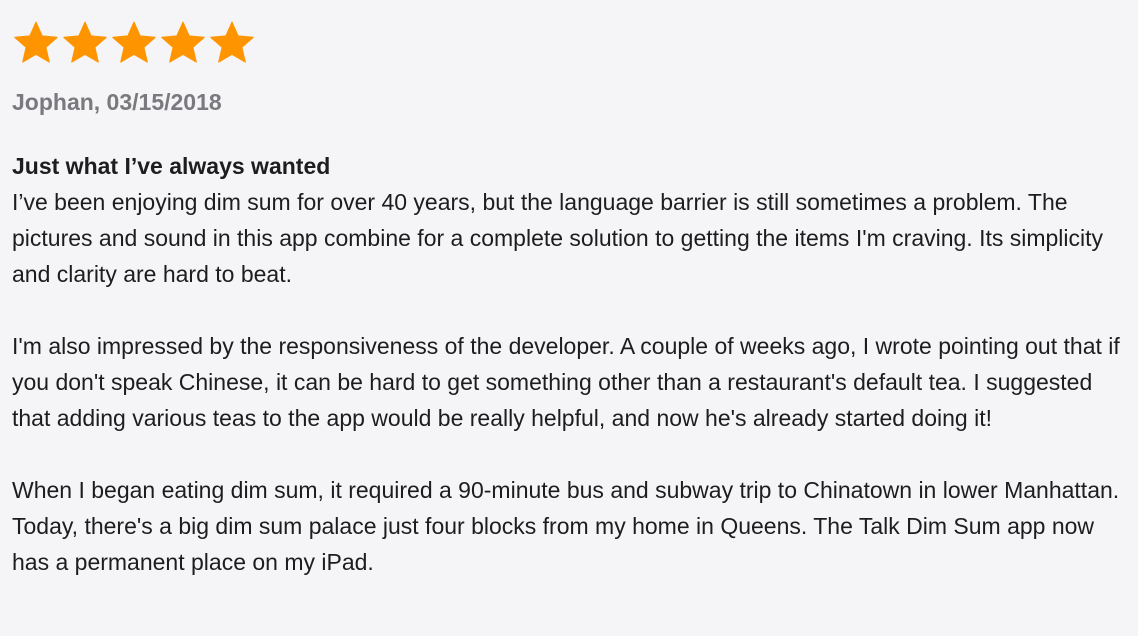 The image size is (1138, 636). What do you see at coordinates (117, 102) in the screenshot?
I see `reviewer-name-date: Jophan, 03/15/2018` at bounding box center [117, 102].